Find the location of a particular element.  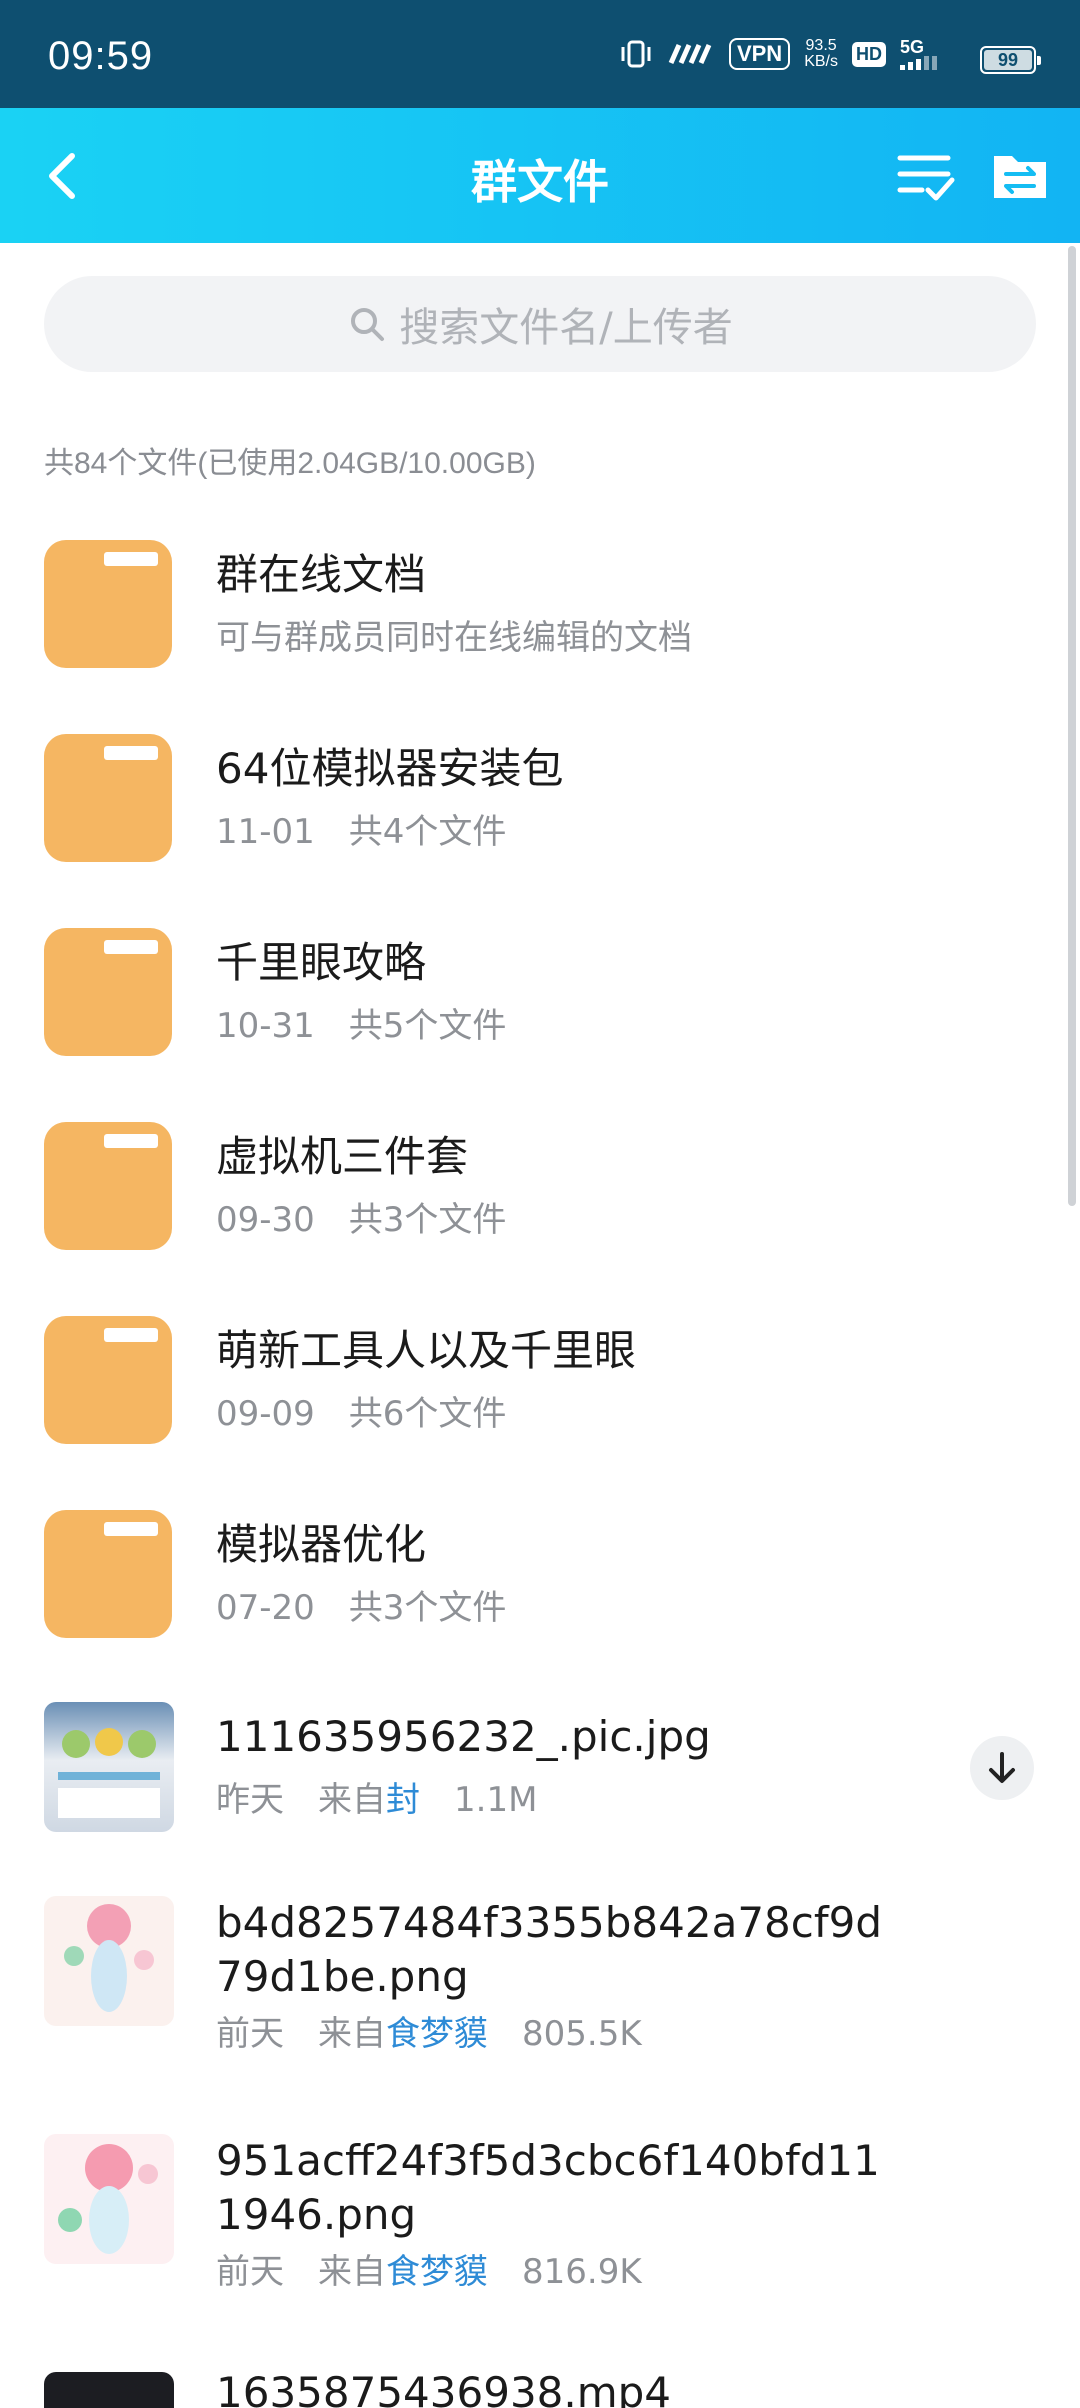

multi-select-button is located at coordinates (926, 176).